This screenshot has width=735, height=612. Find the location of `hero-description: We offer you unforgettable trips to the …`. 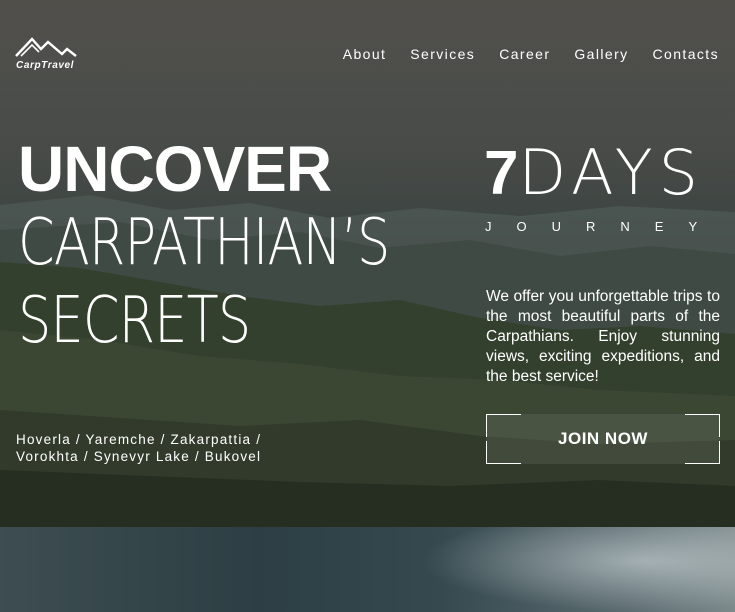

hero-description: We offer you unforgettable trips to the … is located at coordinates (603, 336).